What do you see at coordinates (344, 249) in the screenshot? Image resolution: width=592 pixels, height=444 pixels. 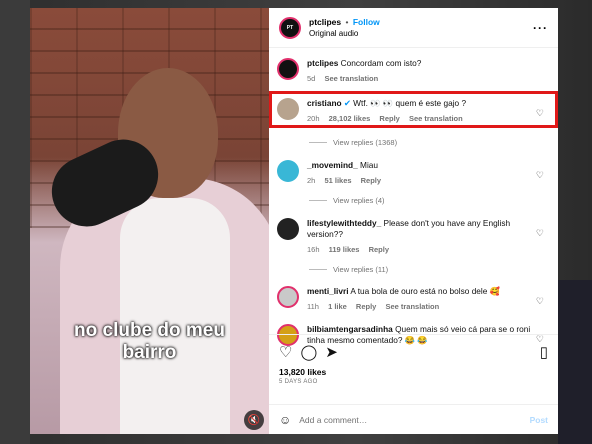 I see `comment-likes: 119 likes` at bounding box center [344, 249].